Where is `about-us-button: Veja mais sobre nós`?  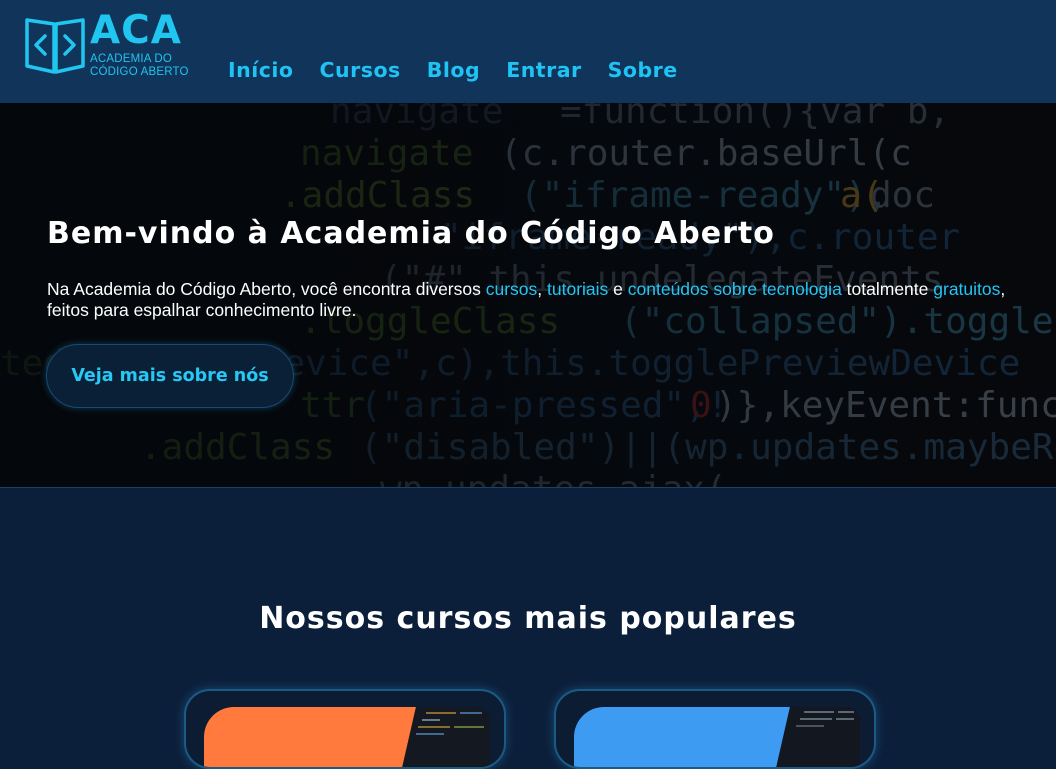
about-us-button: Veja mais sobre nós is located at coordinates (170, 376).